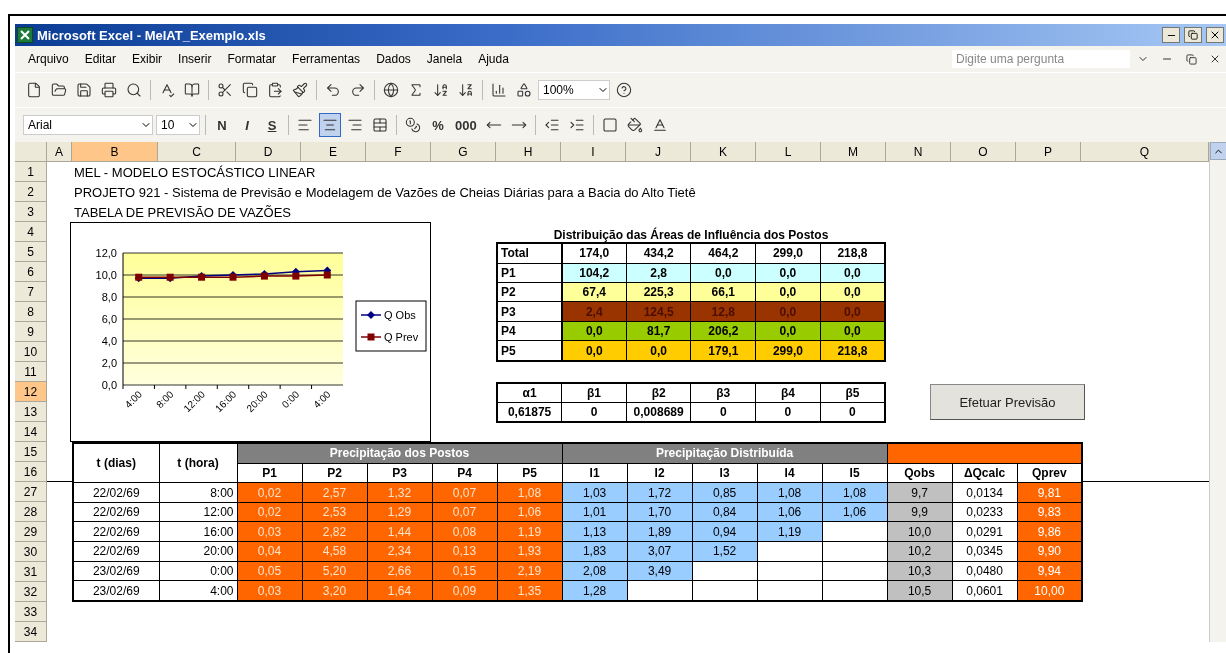  Describe the element at coordinates (31, 472) in the screenshot. I see `row-header: 16` at that location.